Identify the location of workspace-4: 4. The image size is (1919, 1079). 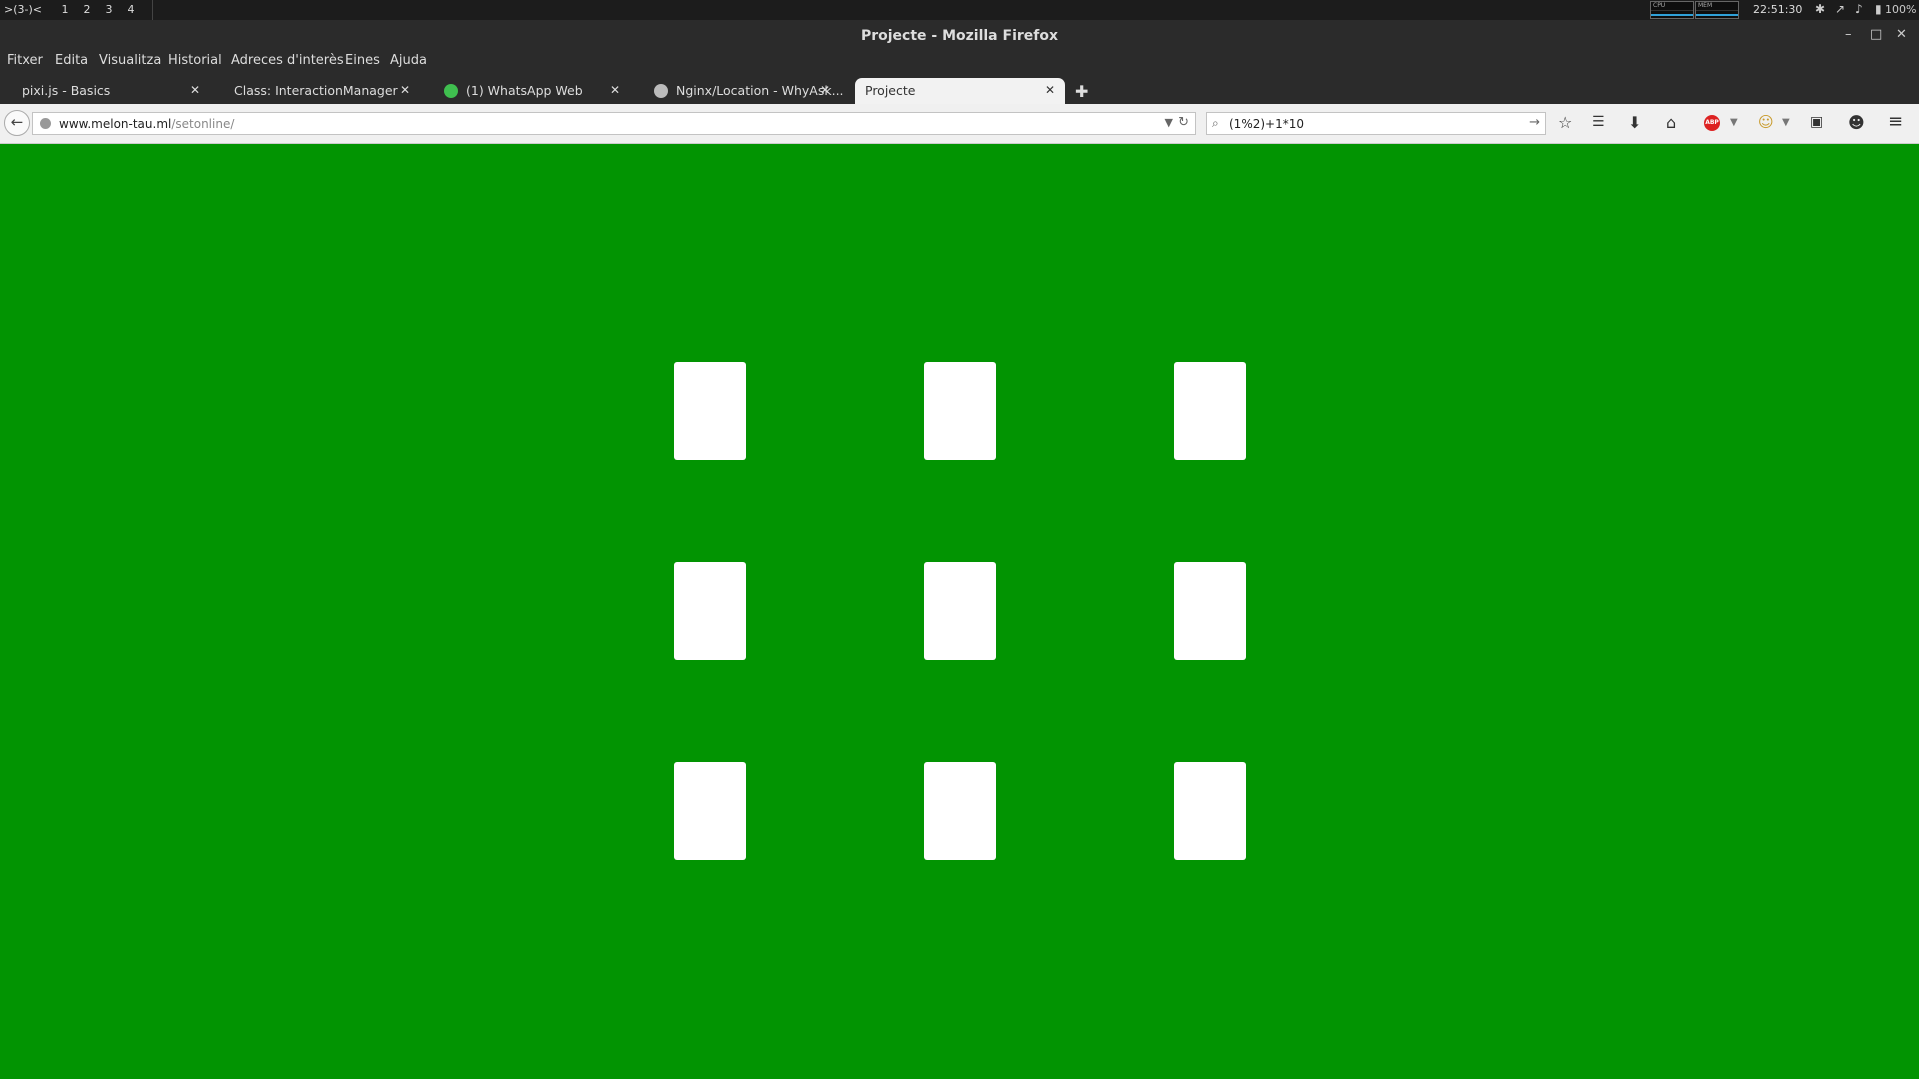
(131, 9).